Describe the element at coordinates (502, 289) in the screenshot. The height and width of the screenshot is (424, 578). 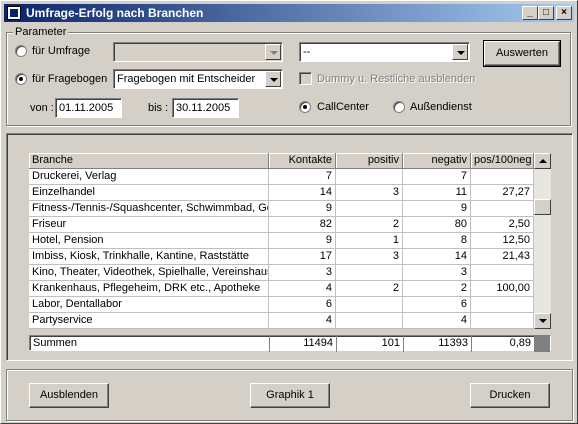
I see `table-cell: 100,00` at that location.